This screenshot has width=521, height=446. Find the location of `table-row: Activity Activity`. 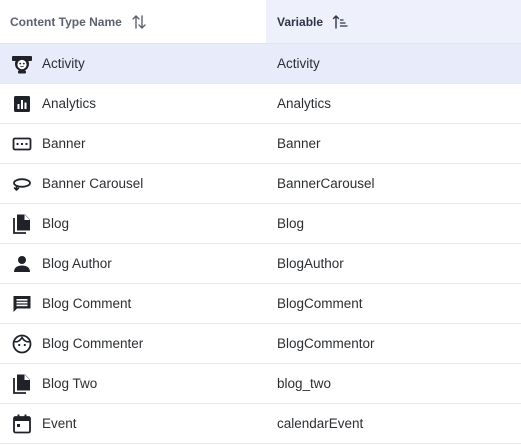

table-row: Activity Activity is located at coordinates (260, 64).